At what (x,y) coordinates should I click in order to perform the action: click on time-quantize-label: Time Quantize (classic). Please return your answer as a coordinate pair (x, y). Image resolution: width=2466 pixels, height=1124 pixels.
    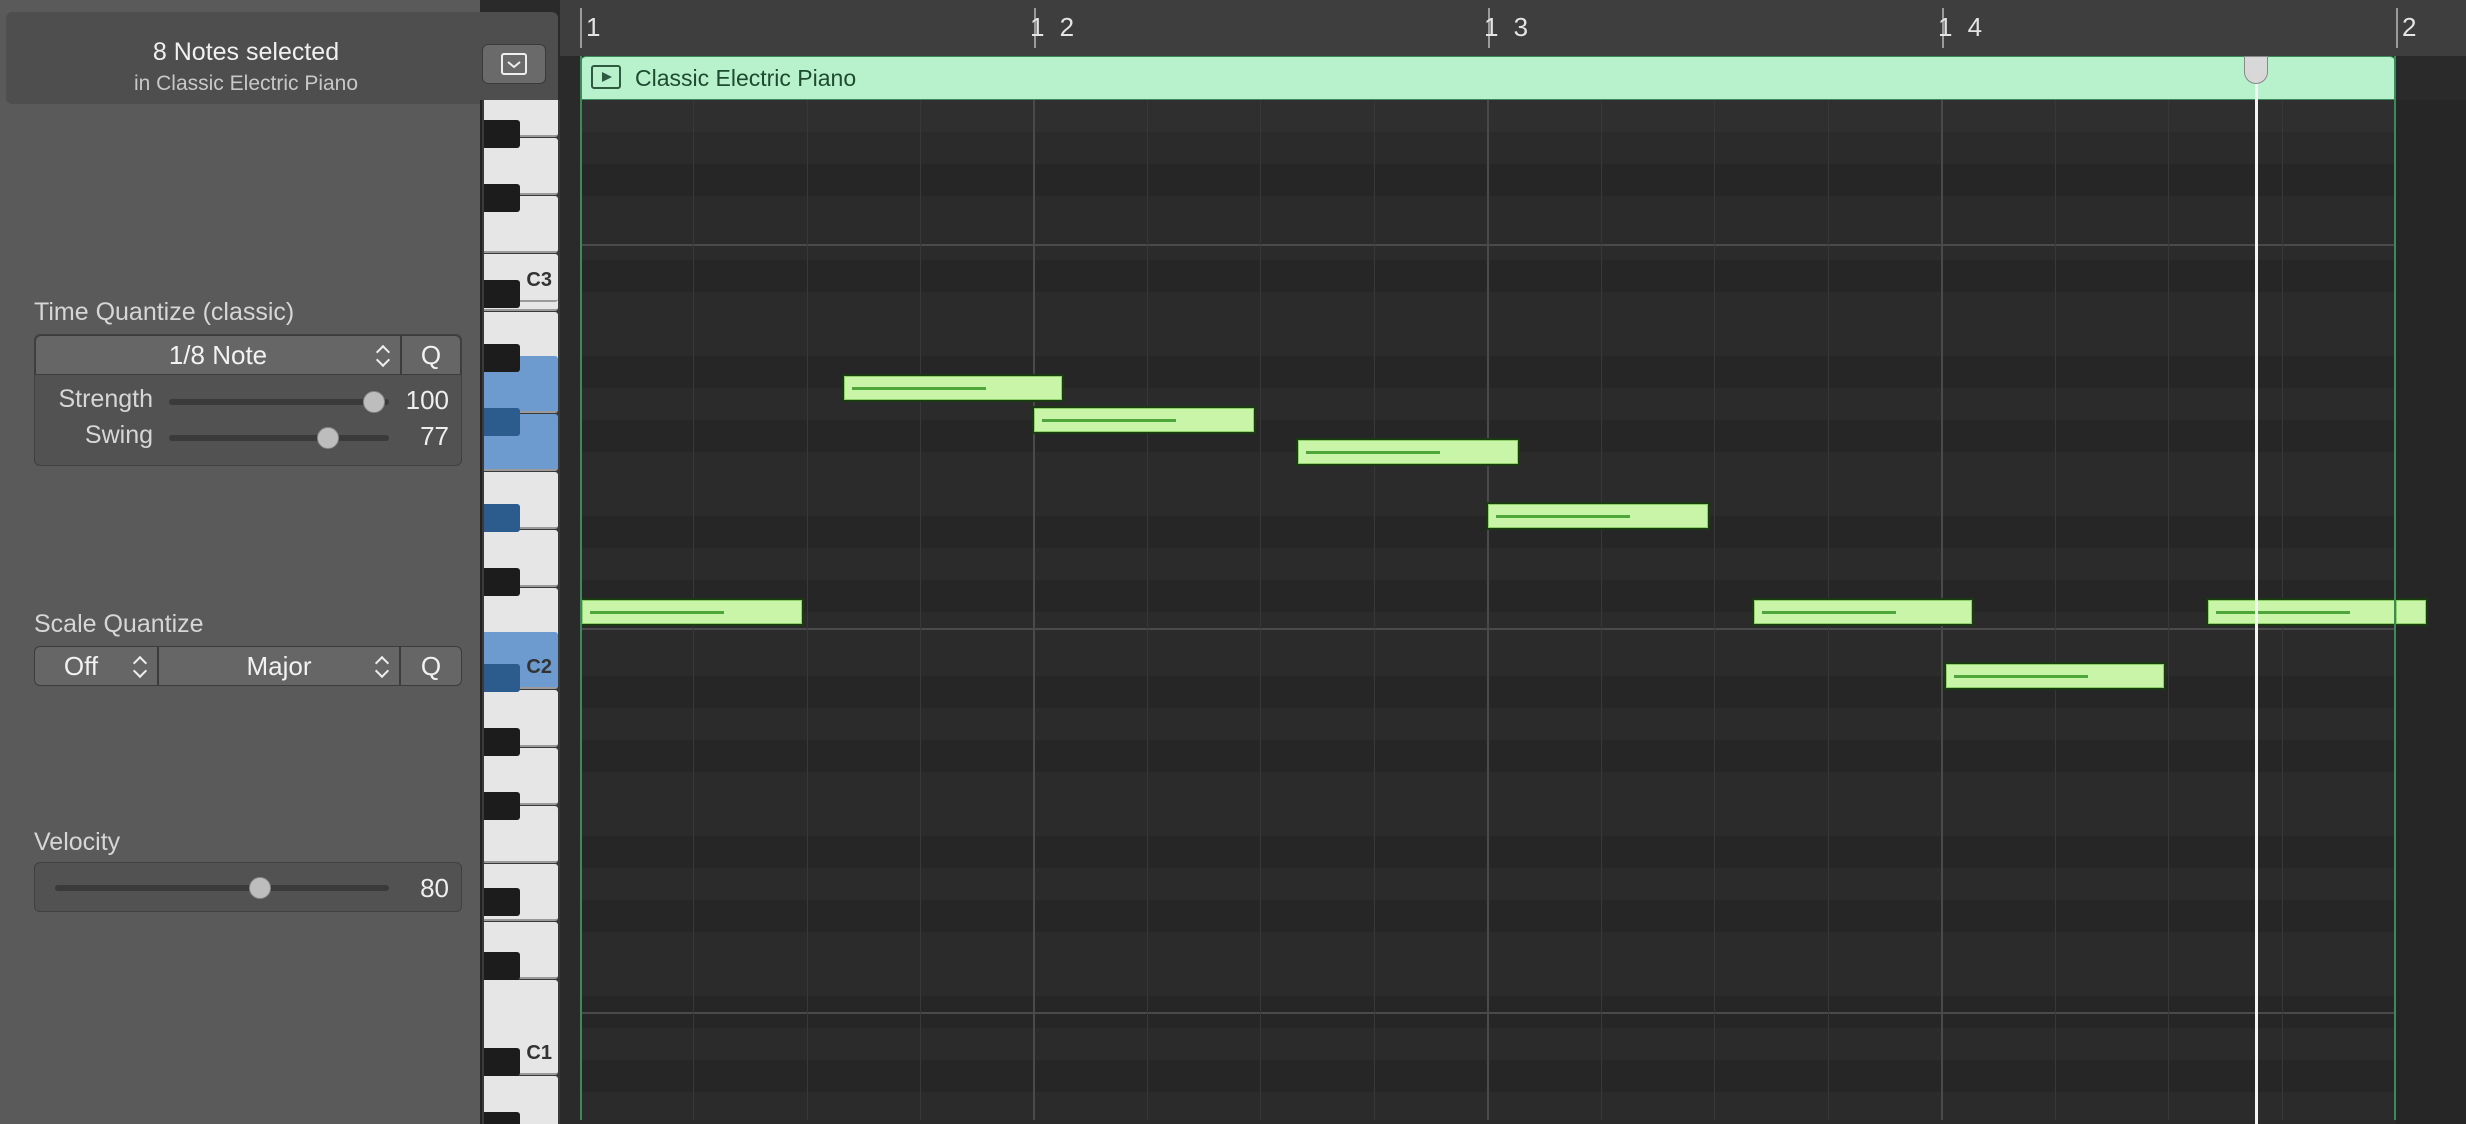
    Looking at the image, I should click on (164, 312).